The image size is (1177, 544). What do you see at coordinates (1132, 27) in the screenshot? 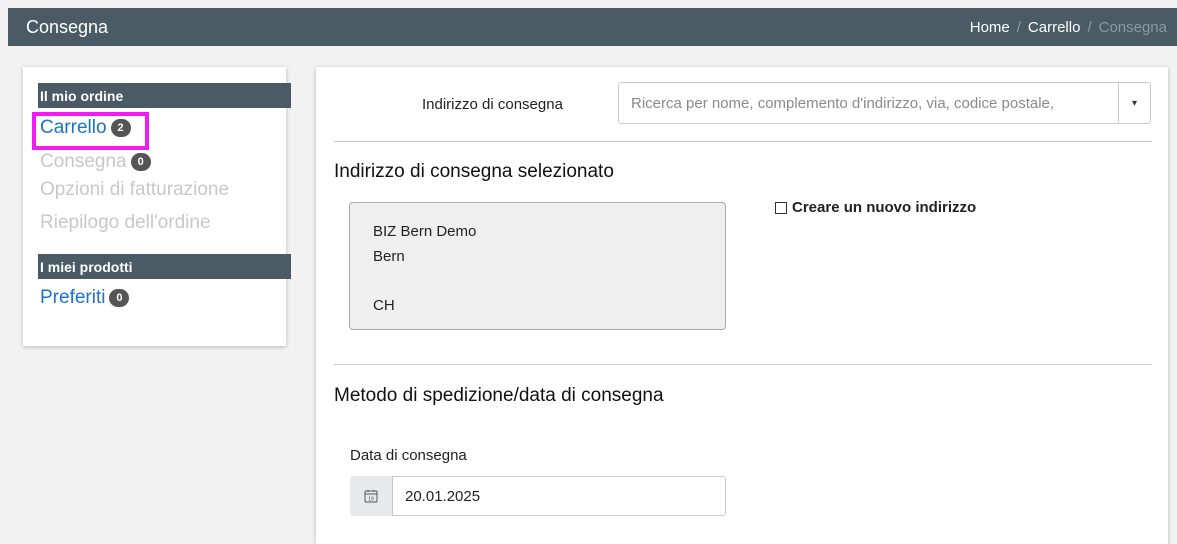
I see `breadcrumb-current: Consegna` at bounding box center [1132, 27].